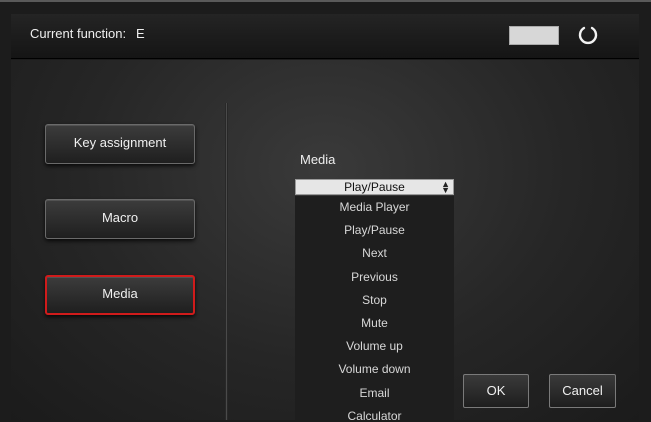  What do you see at coordinates (588, 34) in the screenshot?
I see `reset-icon` at bounding box center [588, 34].